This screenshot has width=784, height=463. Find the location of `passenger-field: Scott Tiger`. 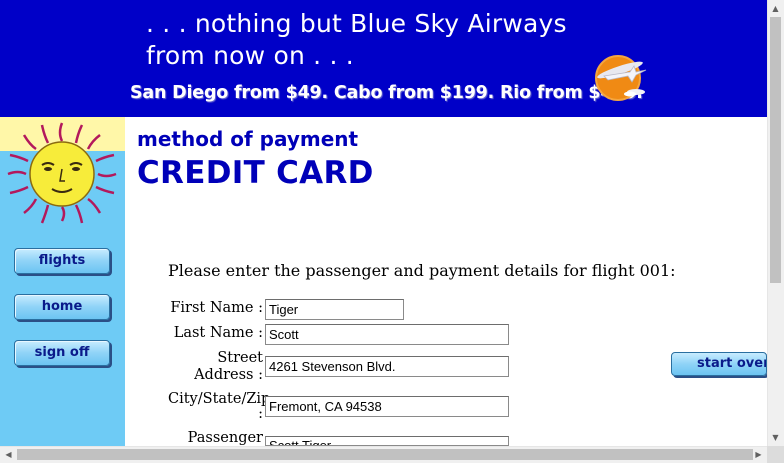

passenger-field: Scott Tiger is located at coordinates (387, 441).